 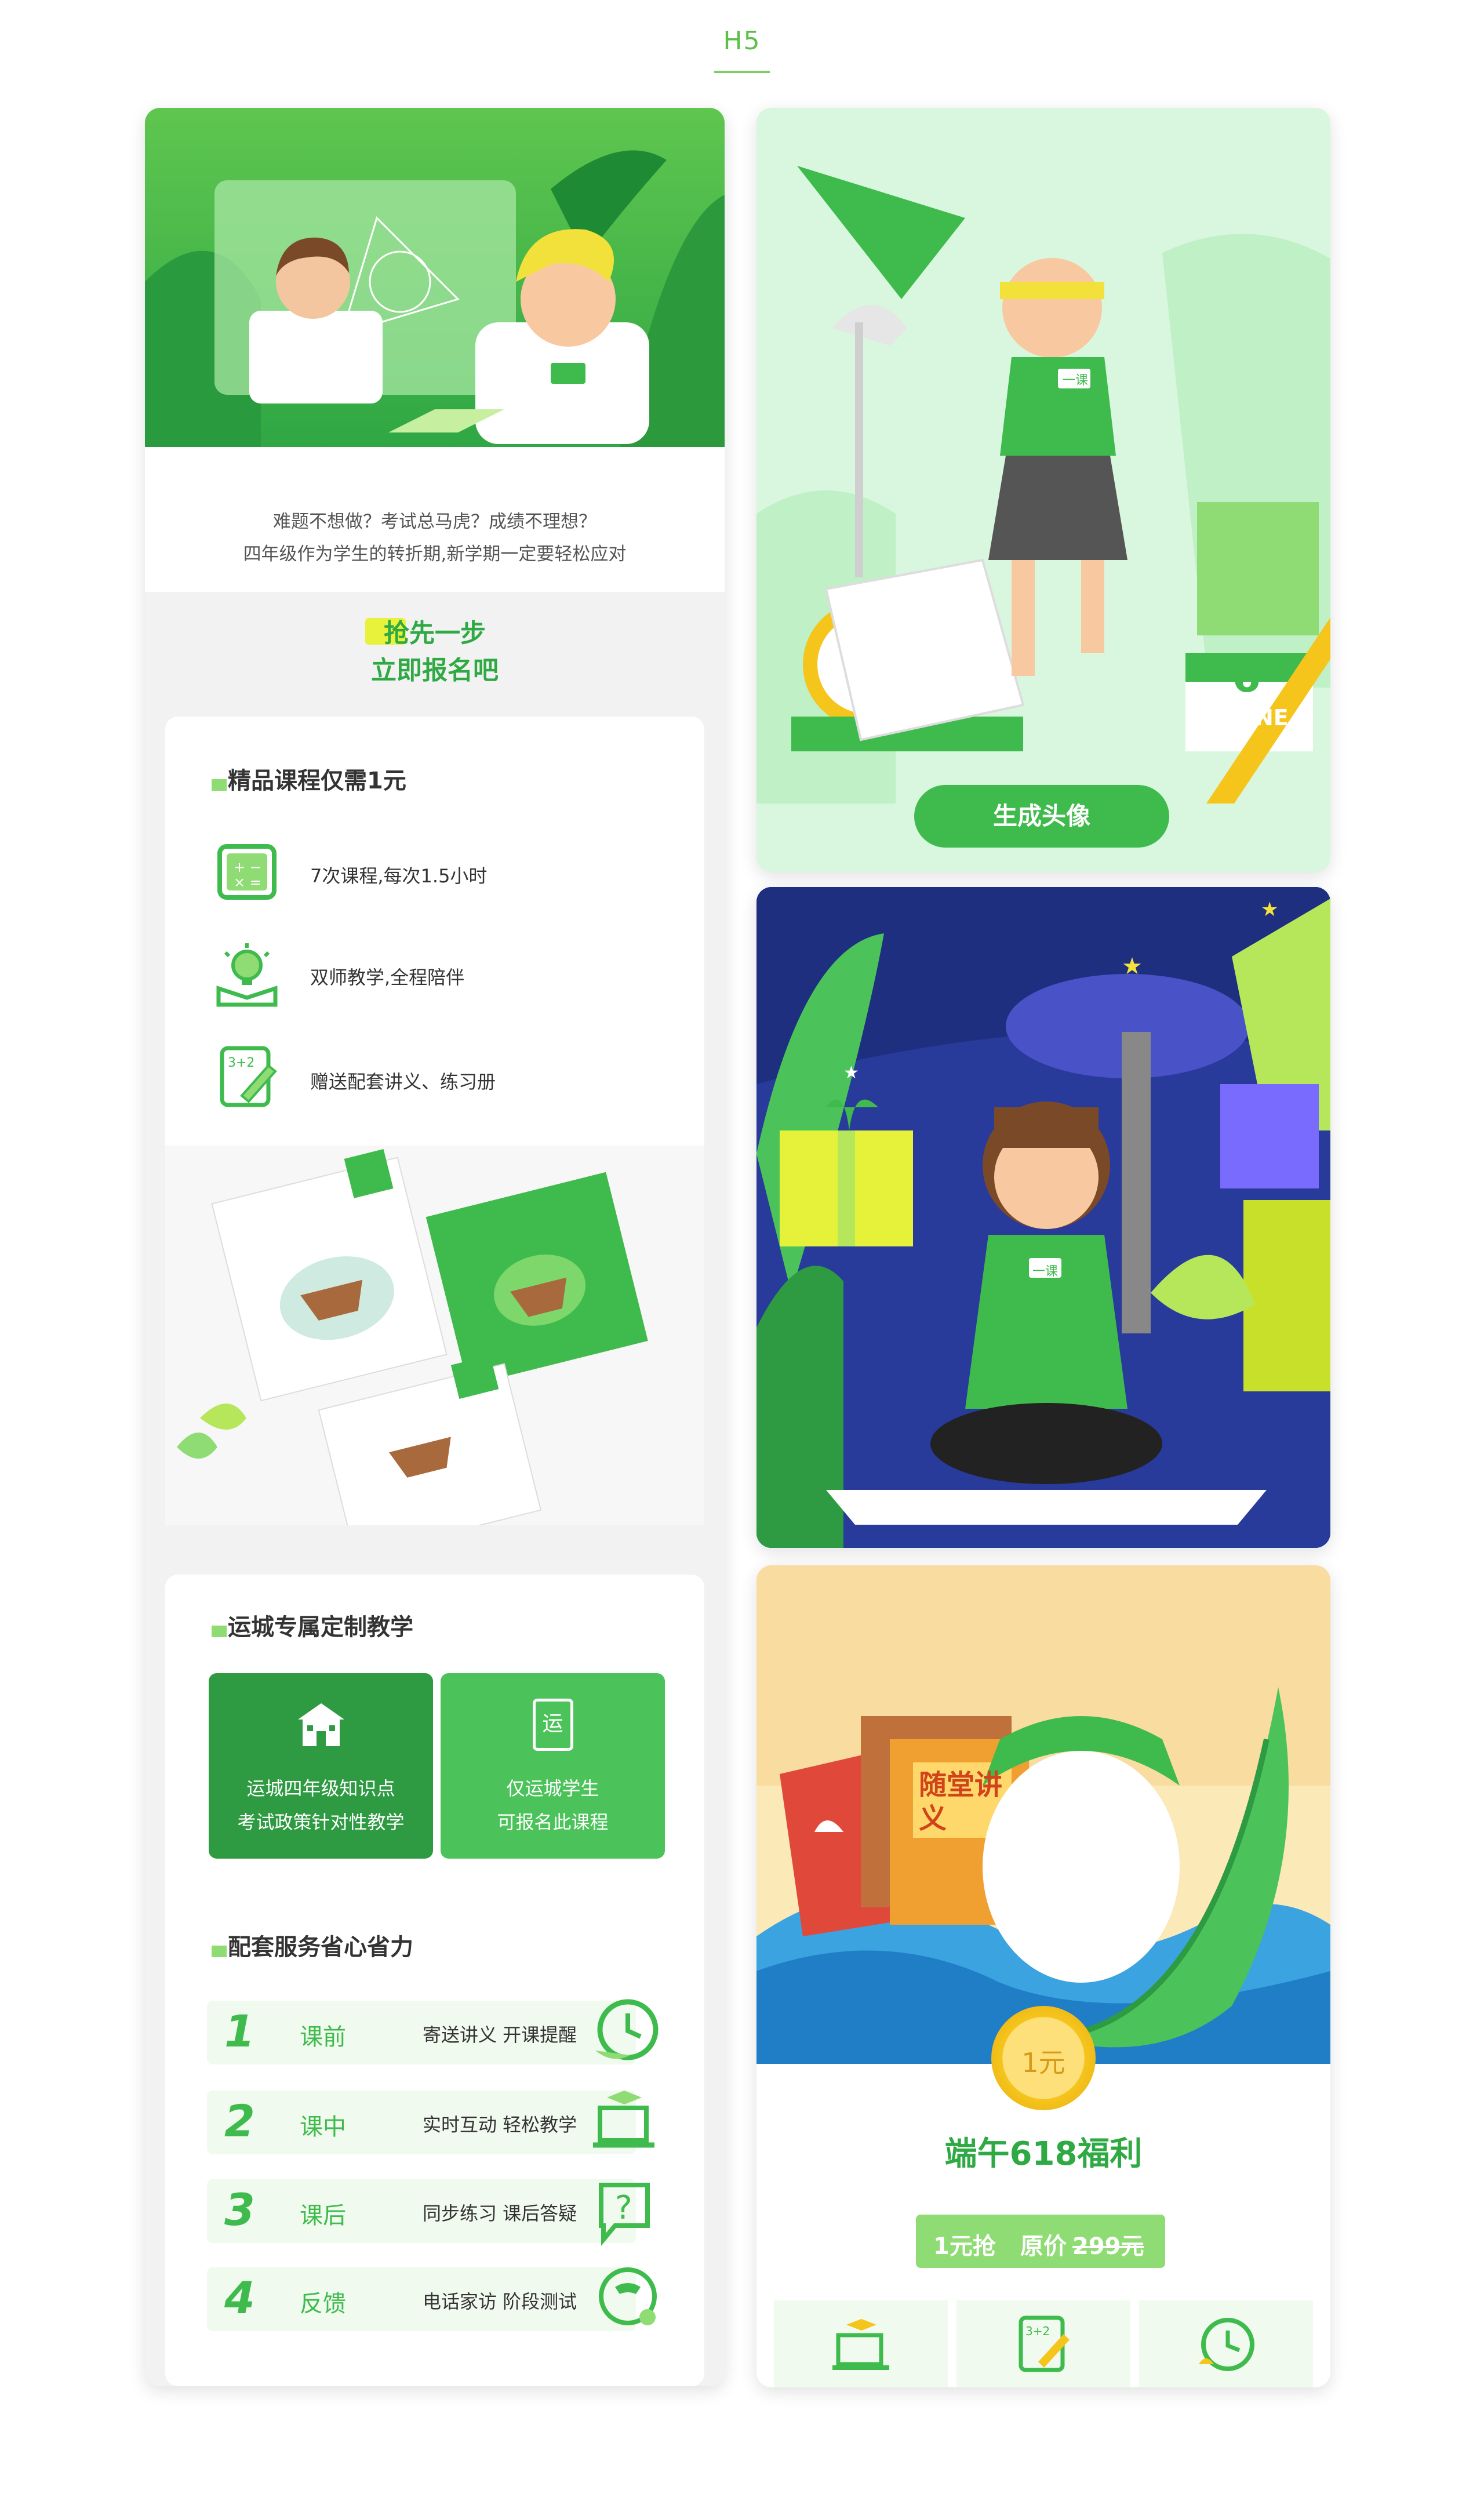 What do you see at coordinates (323, 2127) in the screenshot?
I see `service-row-stage: 课中` at bounding box center [323, 2127].